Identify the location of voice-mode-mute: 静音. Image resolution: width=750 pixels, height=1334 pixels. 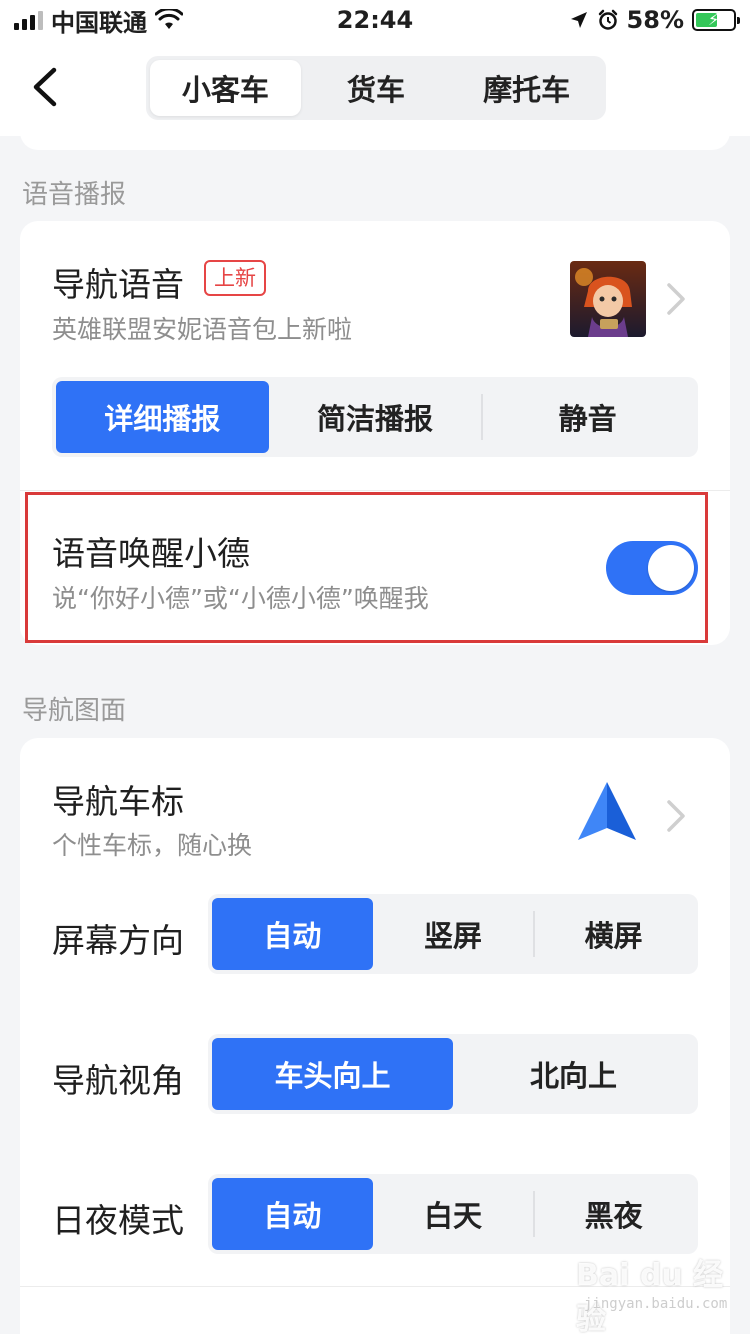
(587, 417).